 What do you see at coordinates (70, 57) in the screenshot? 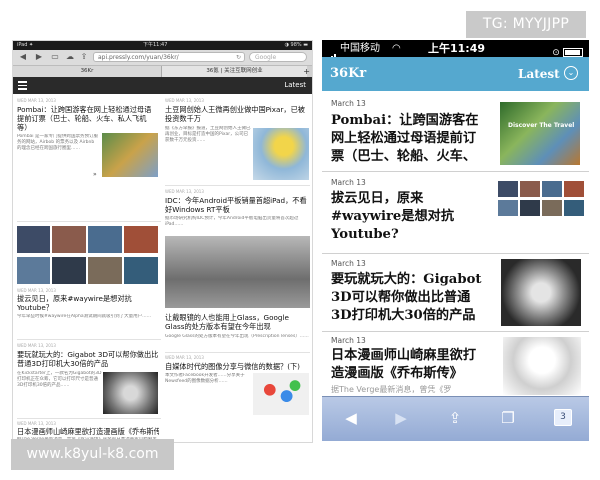
I see `cloud-icon: ☁` at bounding box center [70, 57].